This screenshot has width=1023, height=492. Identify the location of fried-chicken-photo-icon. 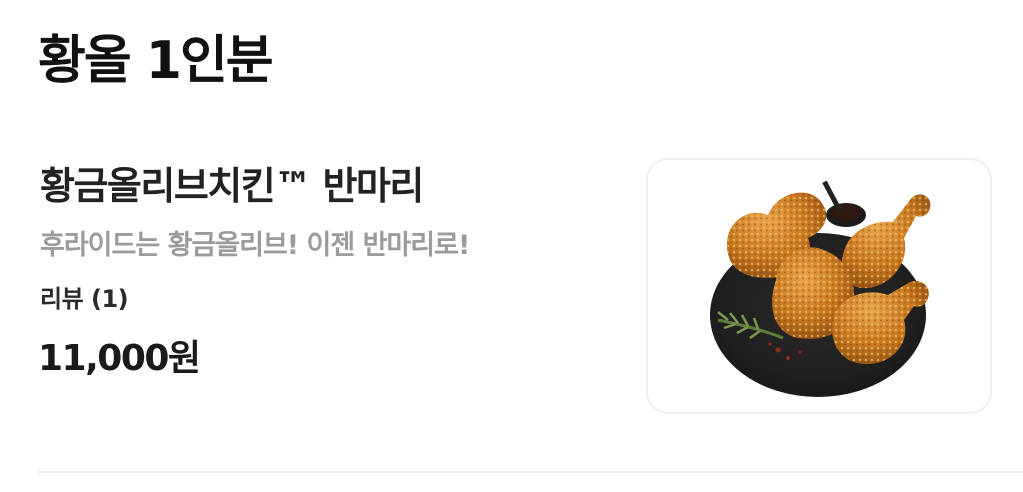
(820, 288).